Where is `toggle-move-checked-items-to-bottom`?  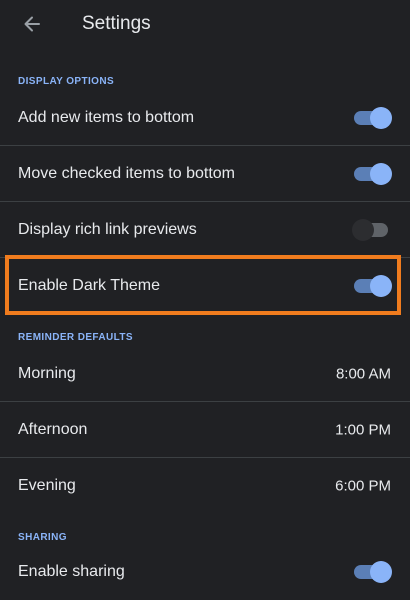 toggle-move-checked-items-to-bottom is located at coordinates (373, 174).